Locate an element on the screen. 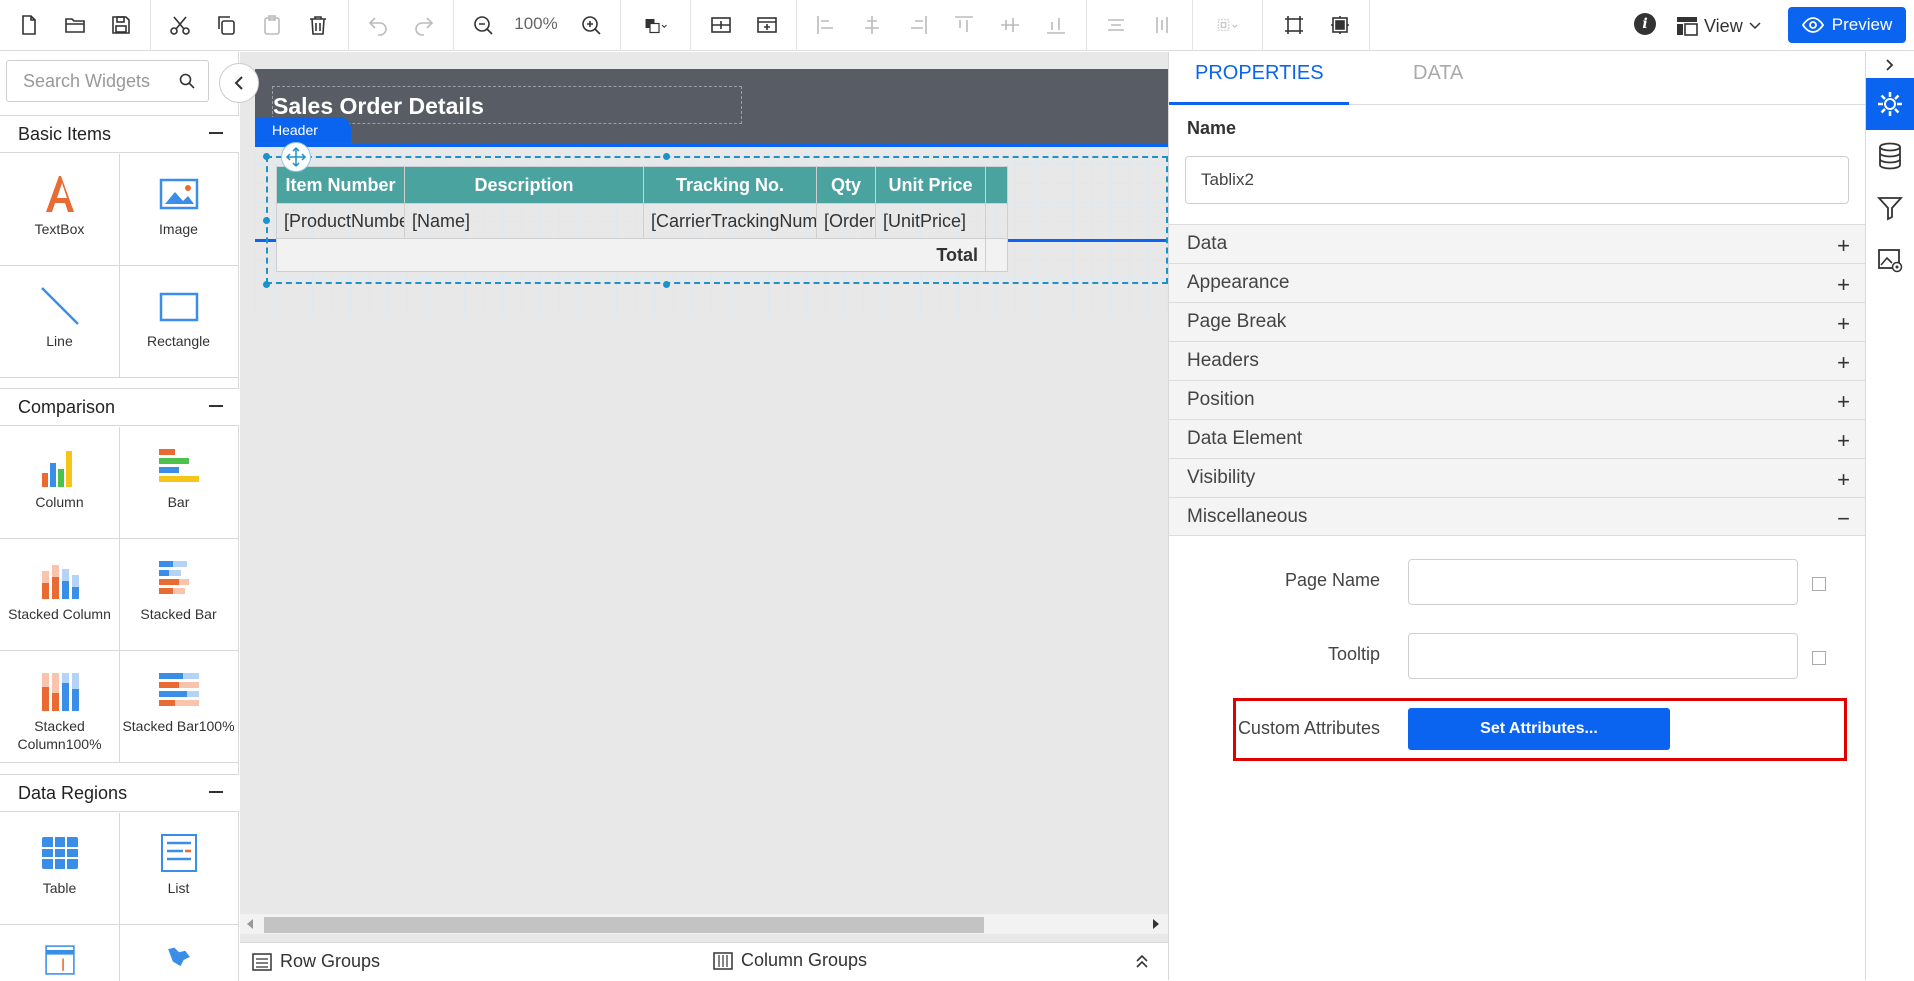 The height and width of the screenshot is (981, 1914). filter-button is located at coordinates (1890, 208).